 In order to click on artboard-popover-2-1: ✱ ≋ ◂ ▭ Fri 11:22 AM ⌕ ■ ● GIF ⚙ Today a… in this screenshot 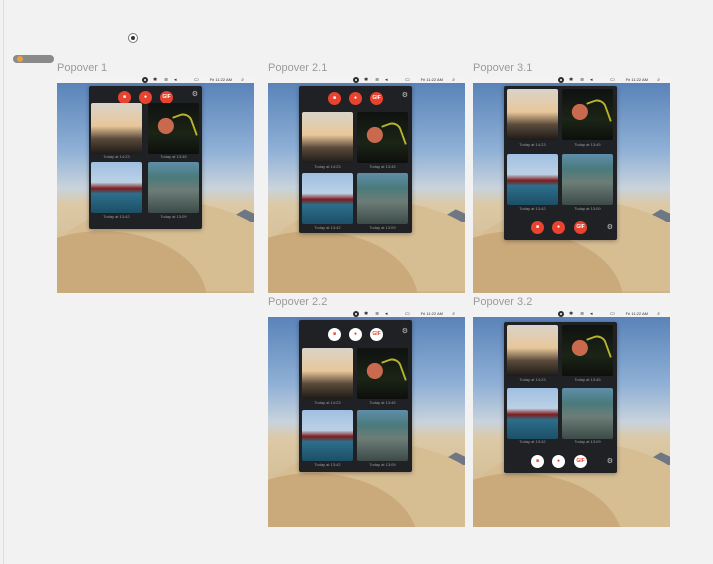, I will do `click(366, 185)`.